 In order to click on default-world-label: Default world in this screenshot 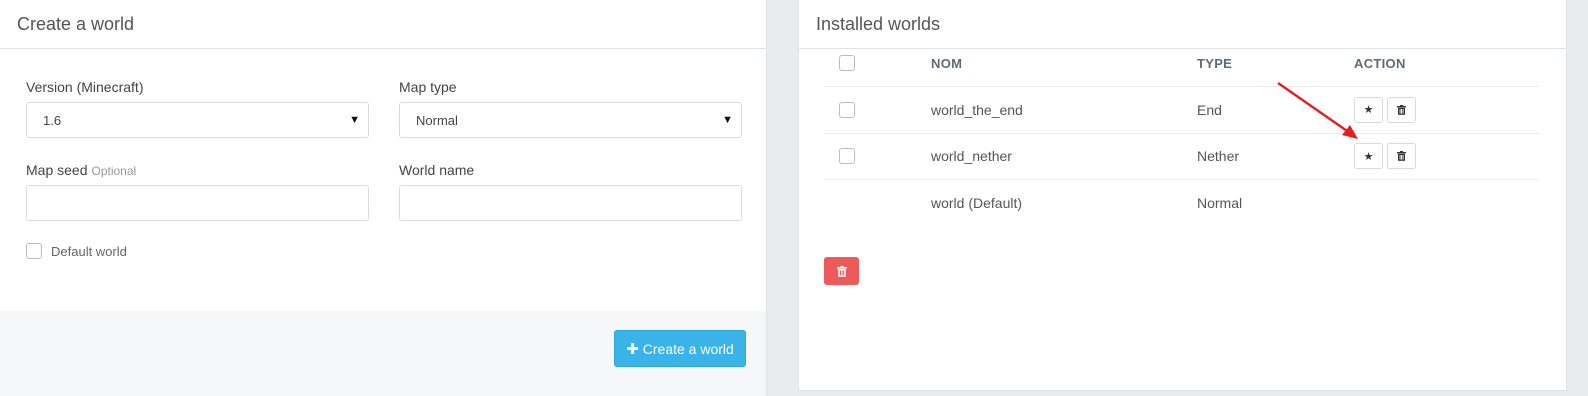, I will do `click(89, 251)`.